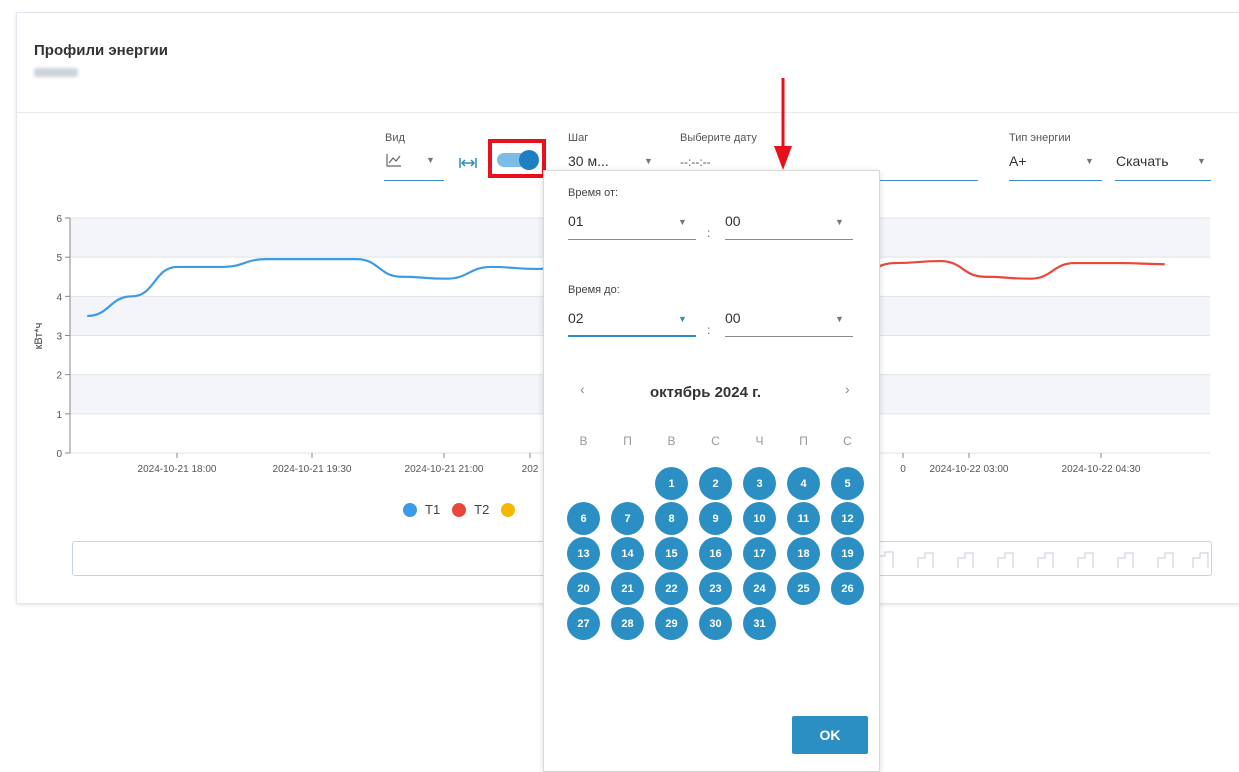 This screenshot has height=772, width=1239. I want to click on legend-dot-t2, so click(459, 509).